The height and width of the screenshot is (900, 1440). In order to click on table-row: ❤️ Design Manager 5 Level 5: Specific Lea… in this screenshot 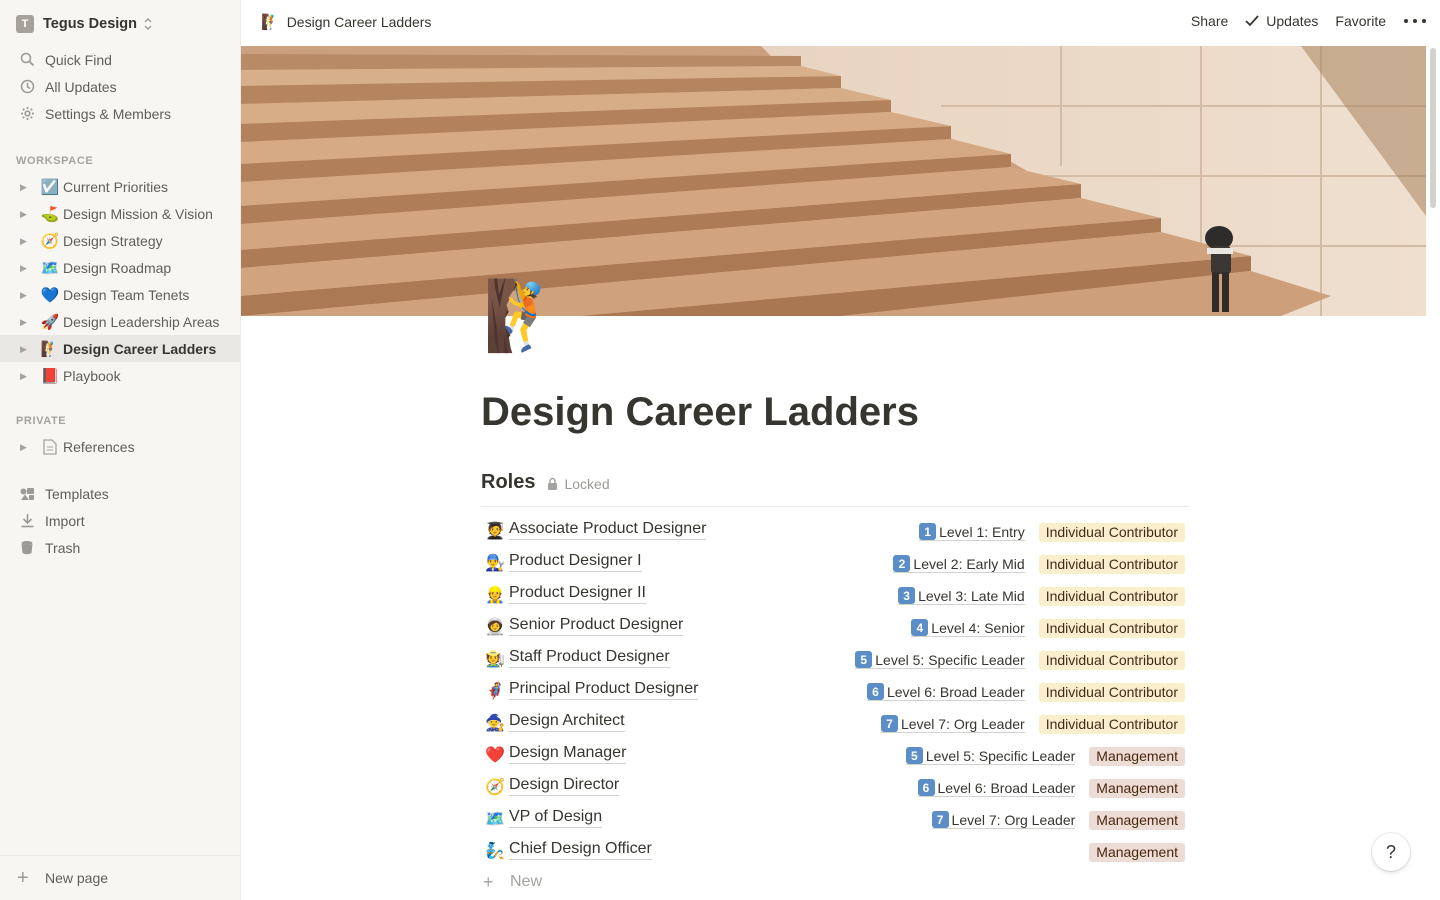, I will do `click(835, 755)`.